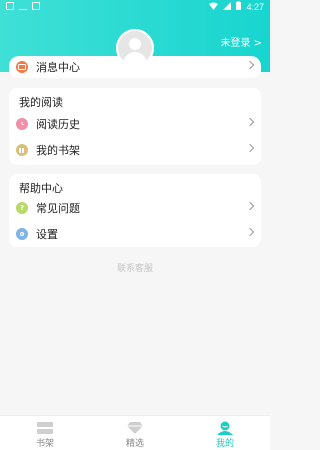 The image size is (320, 450). Describe the element at coordinates (255, 7) in the screenshot. I see `status-time: 4:27` at that location.